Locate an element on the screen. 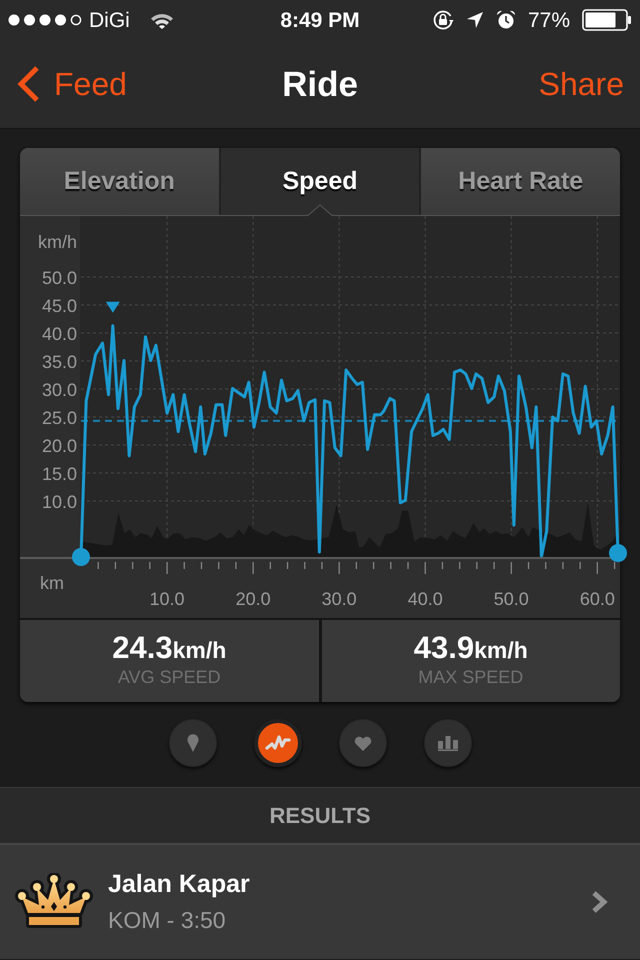 The height and width of the screenshot is (960, 640). y-axis-label: 40.0 is located at coordinates (59, 334).